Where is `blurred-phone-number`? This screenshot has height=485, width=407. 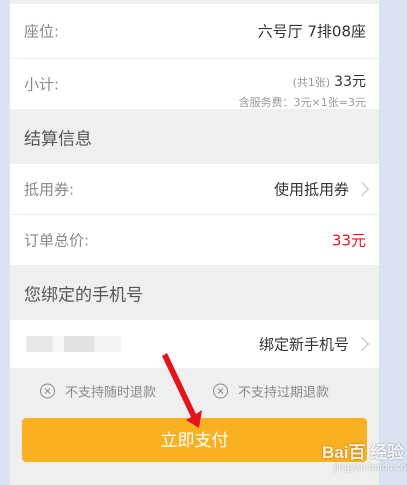
blurred-phone-number is located at coordinates (73, 344).